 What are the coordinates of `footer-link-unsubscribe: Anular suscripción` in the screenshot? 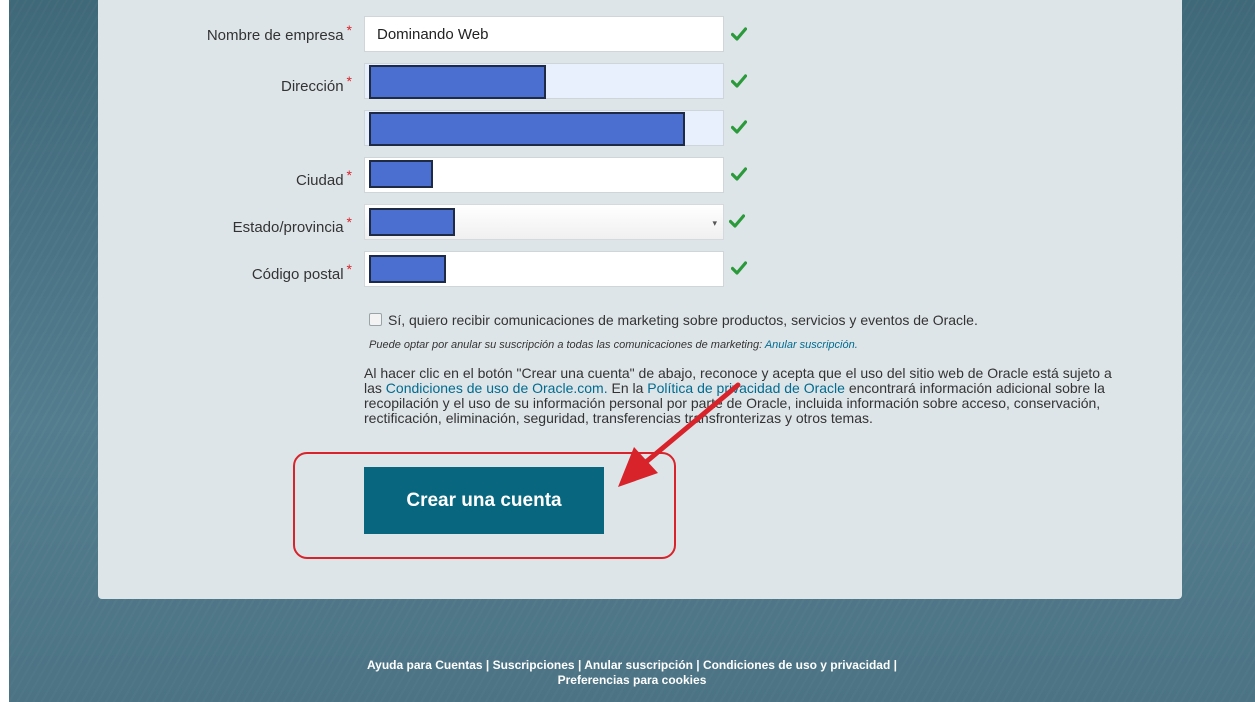 It's located at (638, 665).